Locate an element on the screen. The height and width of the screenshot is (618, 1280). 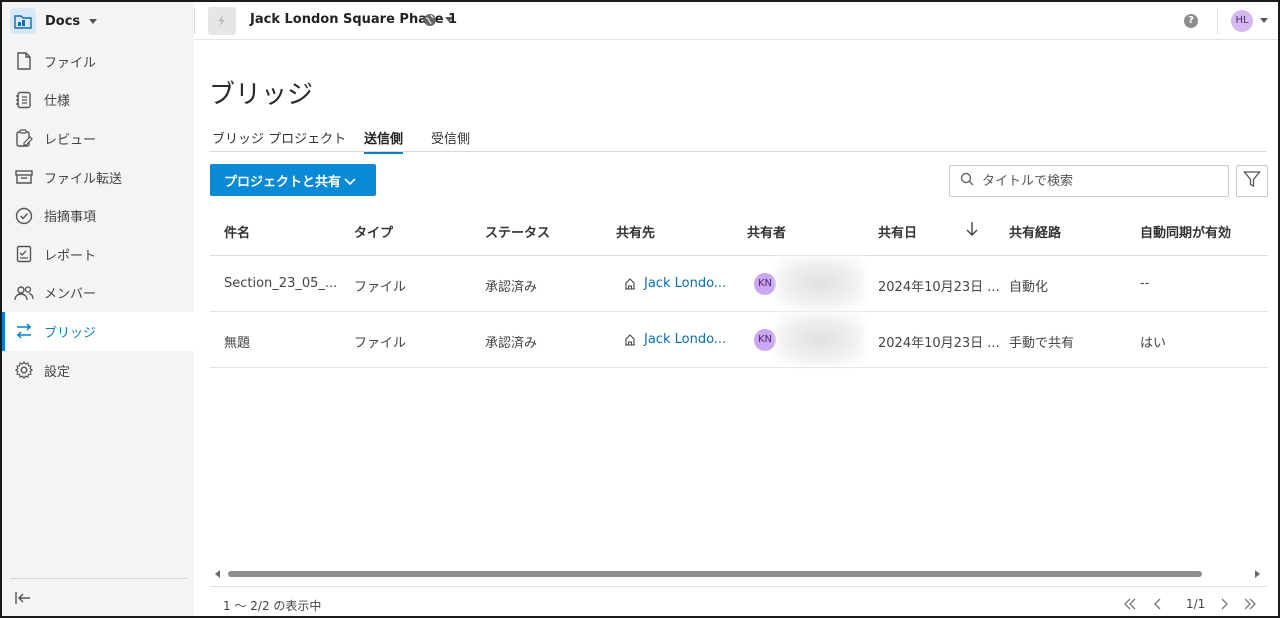
issues-icon is located at coordinates (24, 216).